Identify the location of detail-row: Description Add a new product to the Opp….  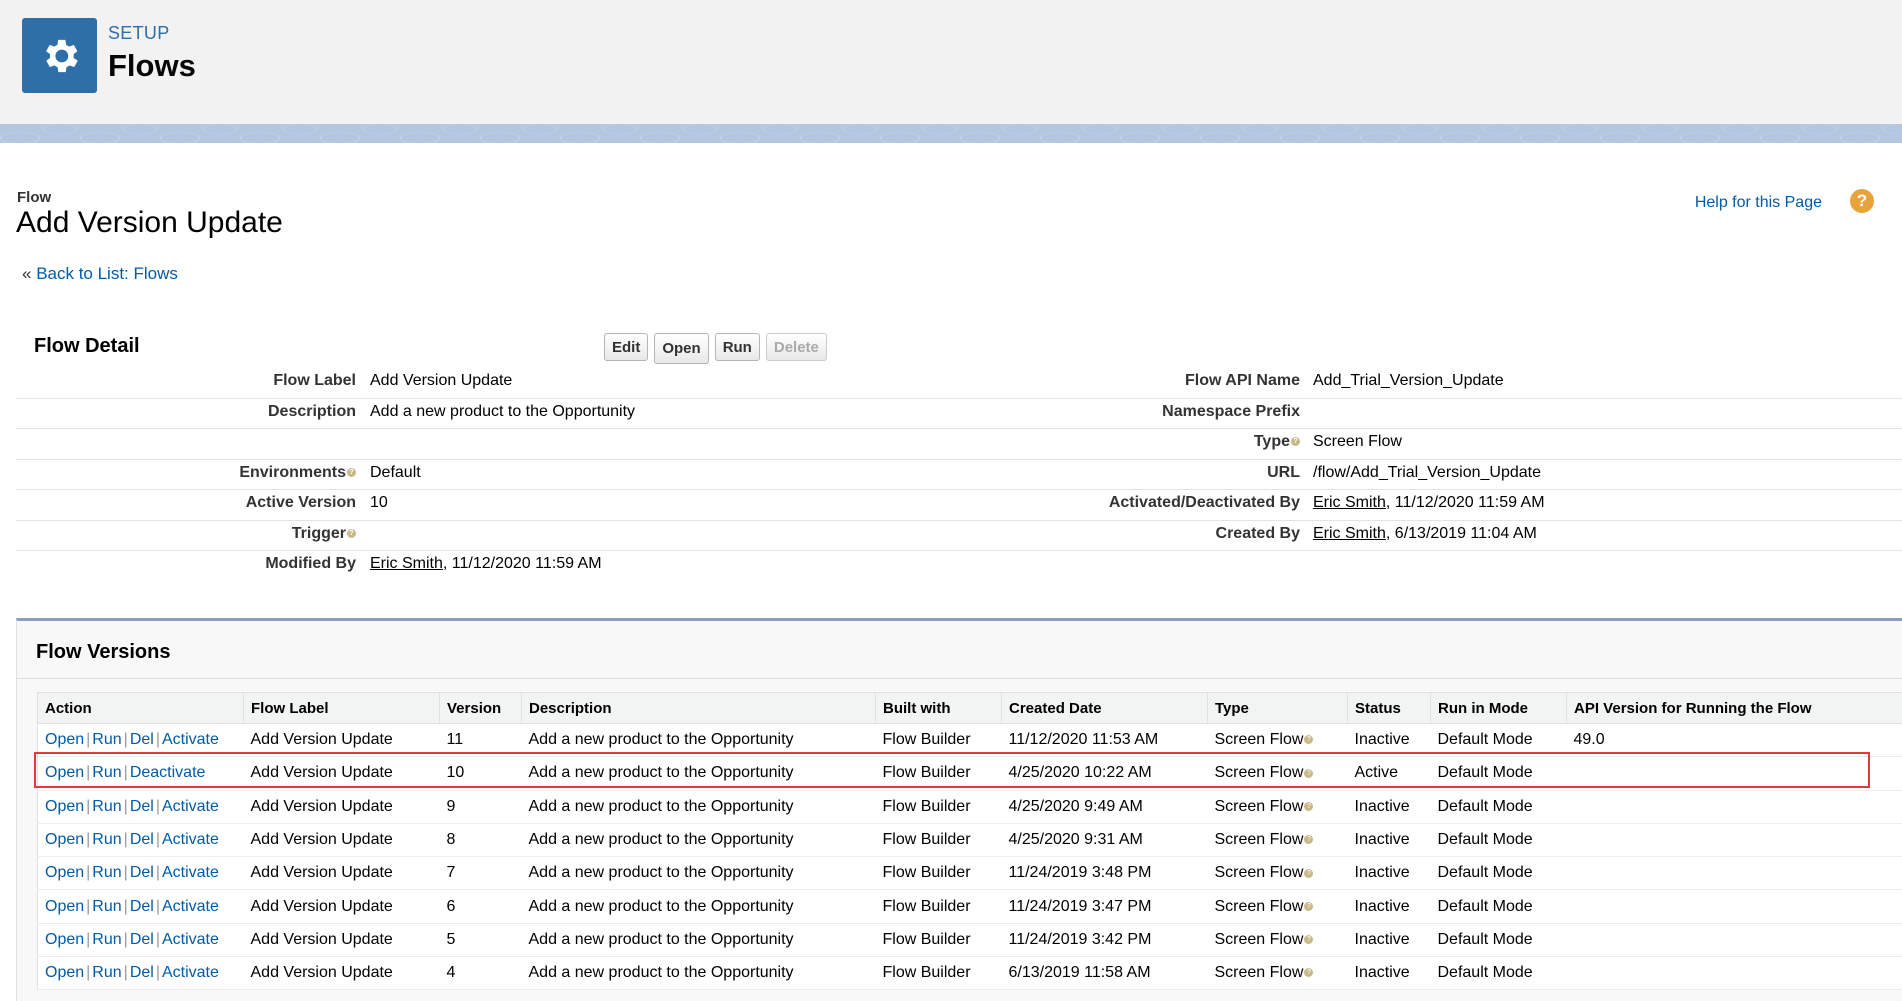
(959, 414).